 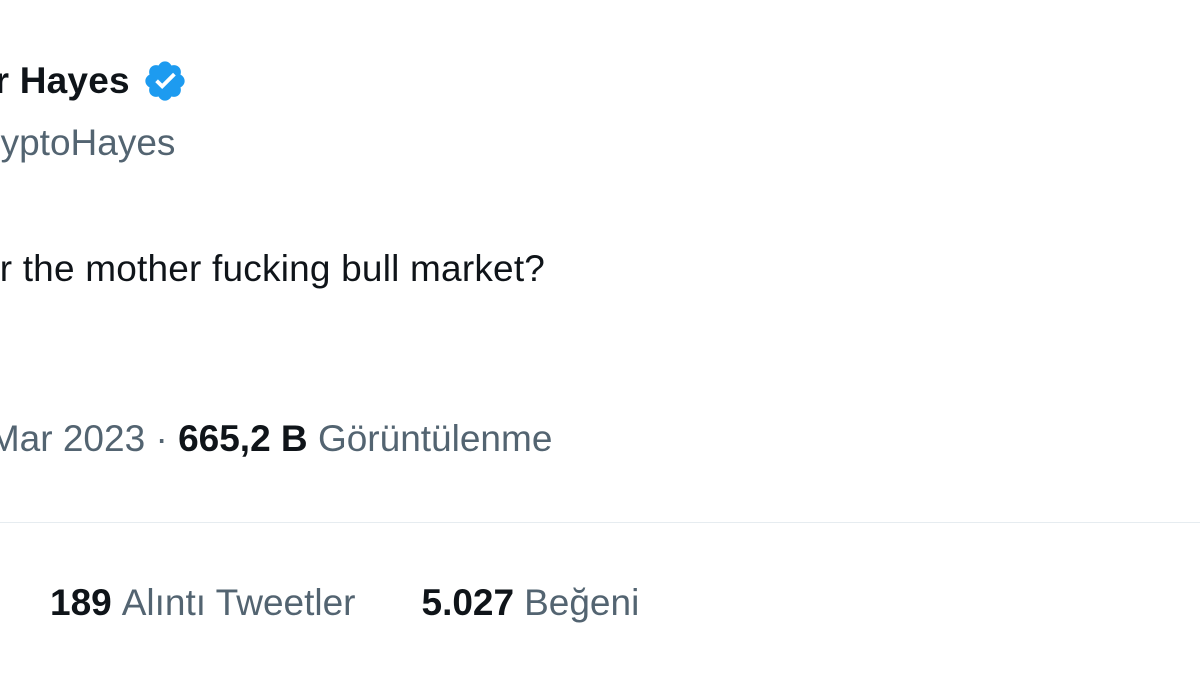 What do you see at coordinates (468, 602) in the screenshot?
I see `likes-count: 5.027` at bounding box center [468, 602].